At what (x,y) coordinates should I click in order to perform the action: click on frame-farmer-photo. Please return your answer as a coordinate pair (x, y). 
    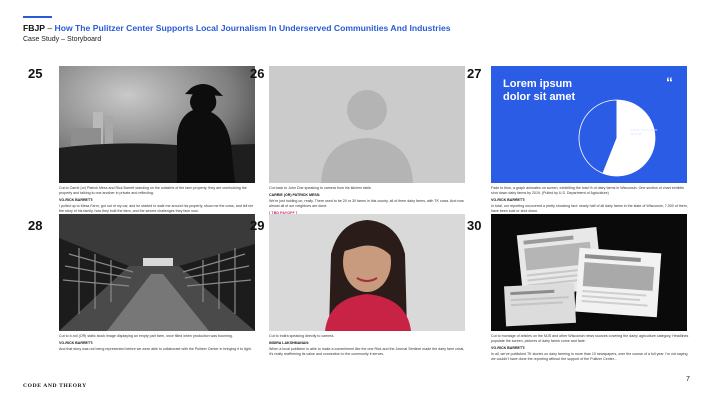
    Looking at the image, I should click on (157, 124).